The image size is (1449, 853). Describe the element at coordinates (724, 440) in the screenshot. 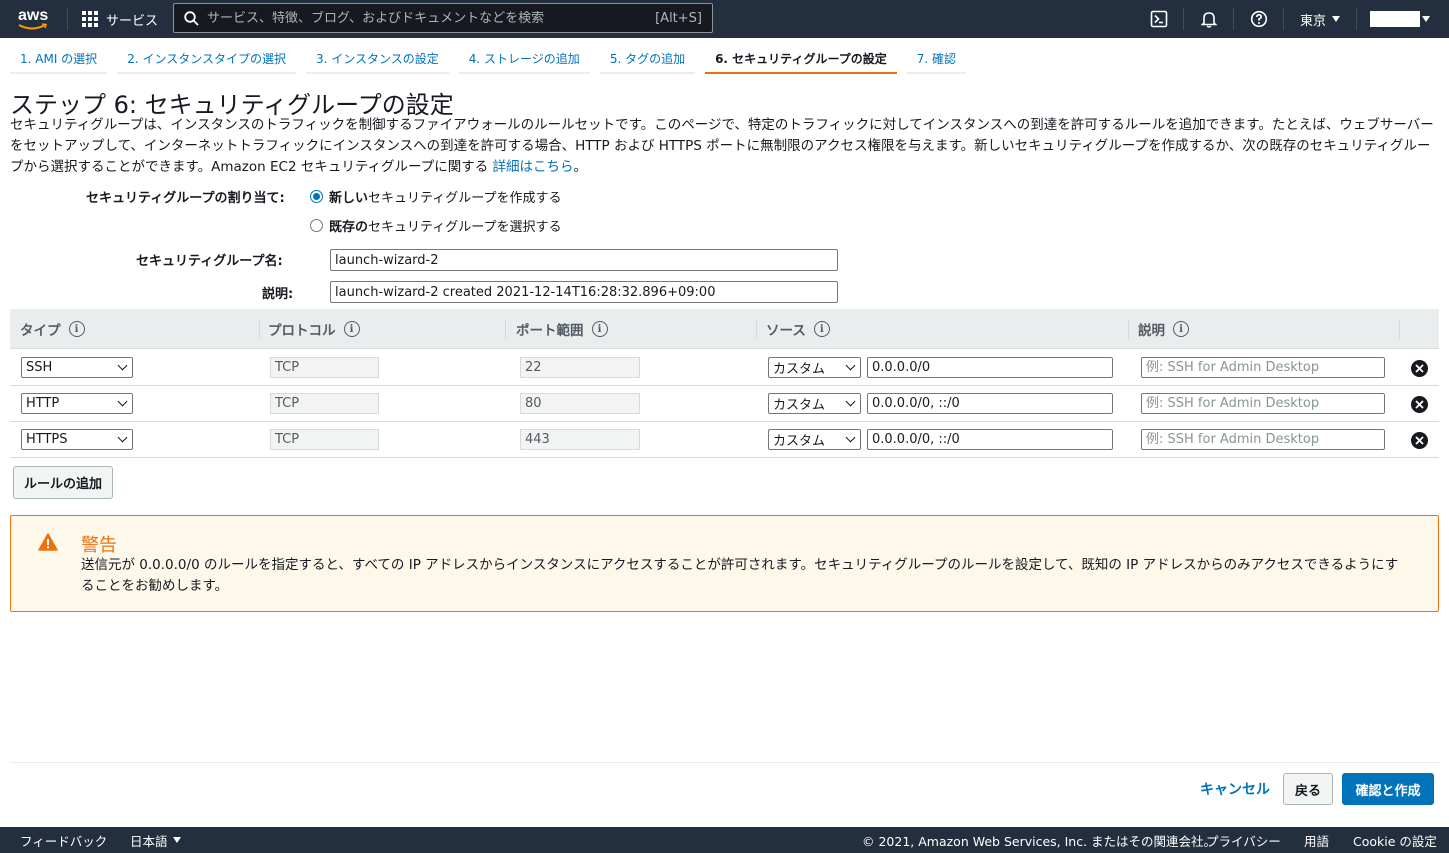

I see `table-row: HTTPS TCP 443 カスタム` at that location.